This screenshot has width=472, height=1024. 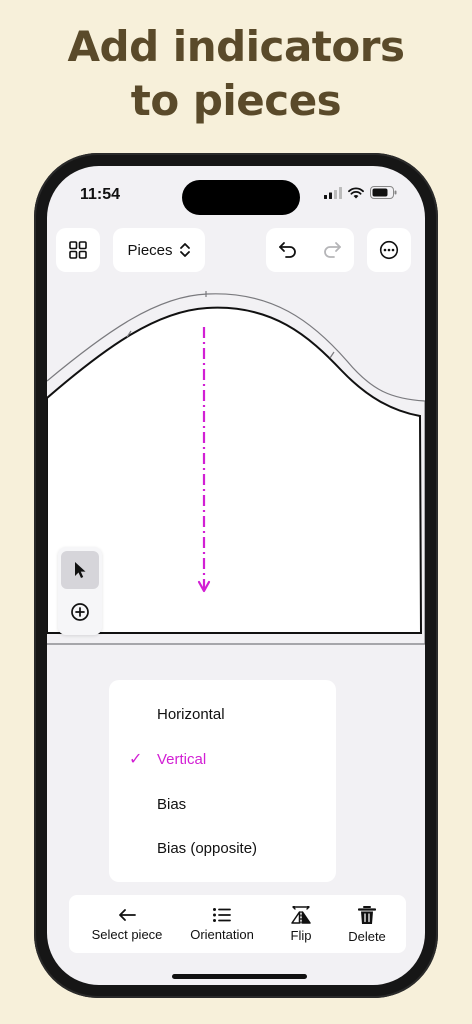 What do you see at coordinates (236, 100) in the screenshot?
I see `headline-line-2: to pieces` at bounding box center [236, 100].